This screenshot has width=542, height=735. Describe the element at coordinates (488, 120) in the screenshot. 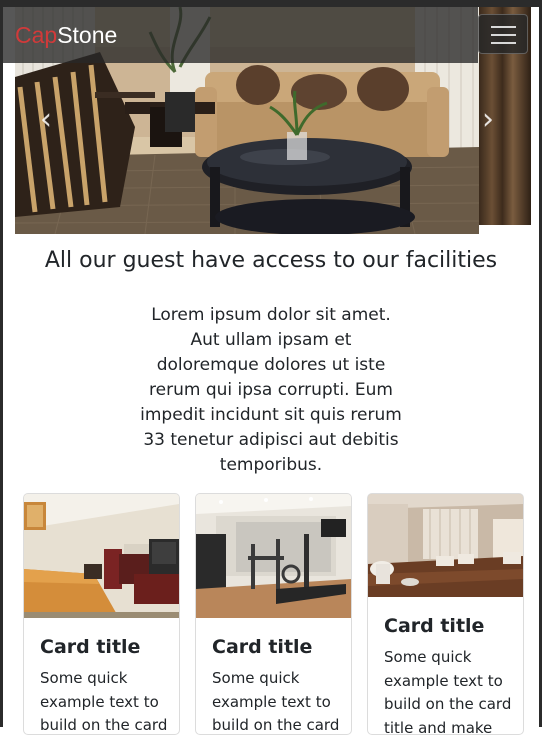

I see `carousel-next-icon: ›` at that location.